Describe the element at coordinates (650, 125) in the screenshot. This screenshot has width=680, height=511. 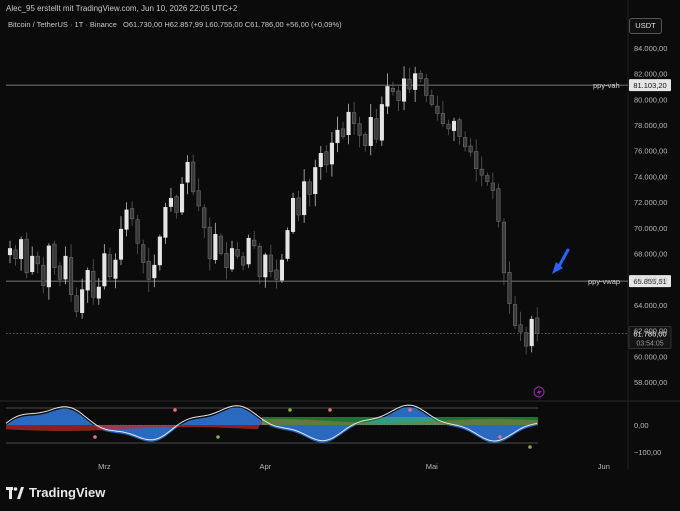
I see `price-tick-label: 78.000,00` at that location.